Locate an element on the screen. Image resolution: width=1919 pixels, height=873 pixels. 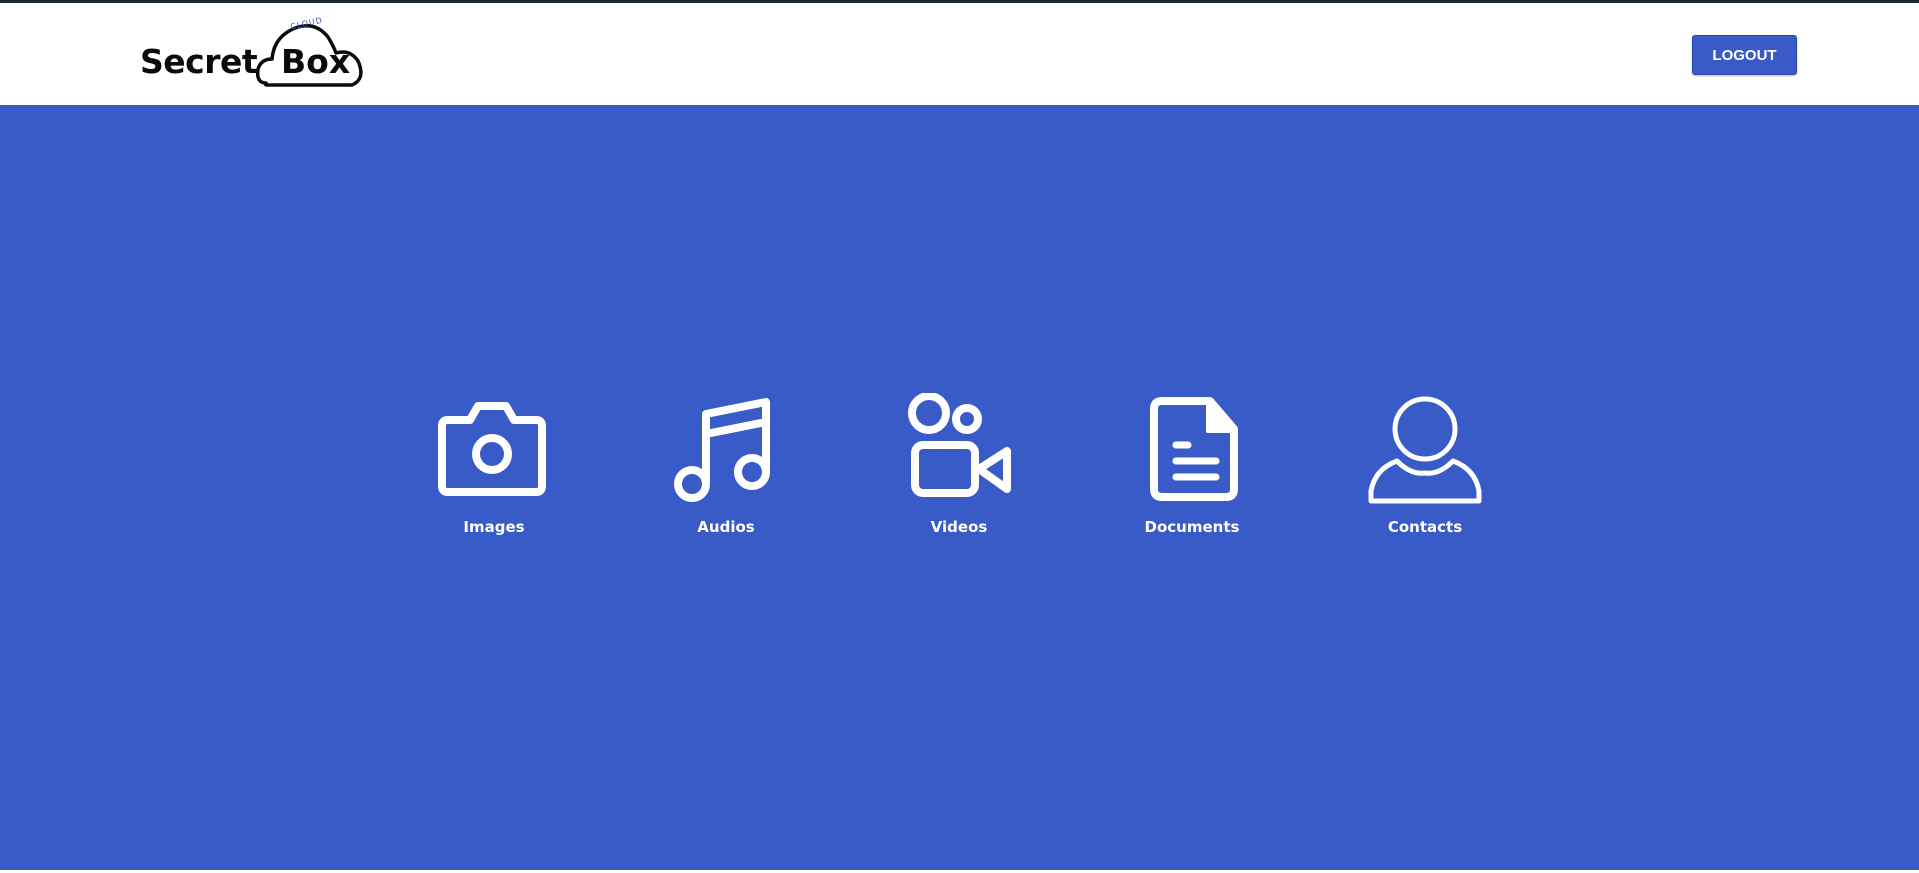
category-images: Images is located at coordinates (494, 471).